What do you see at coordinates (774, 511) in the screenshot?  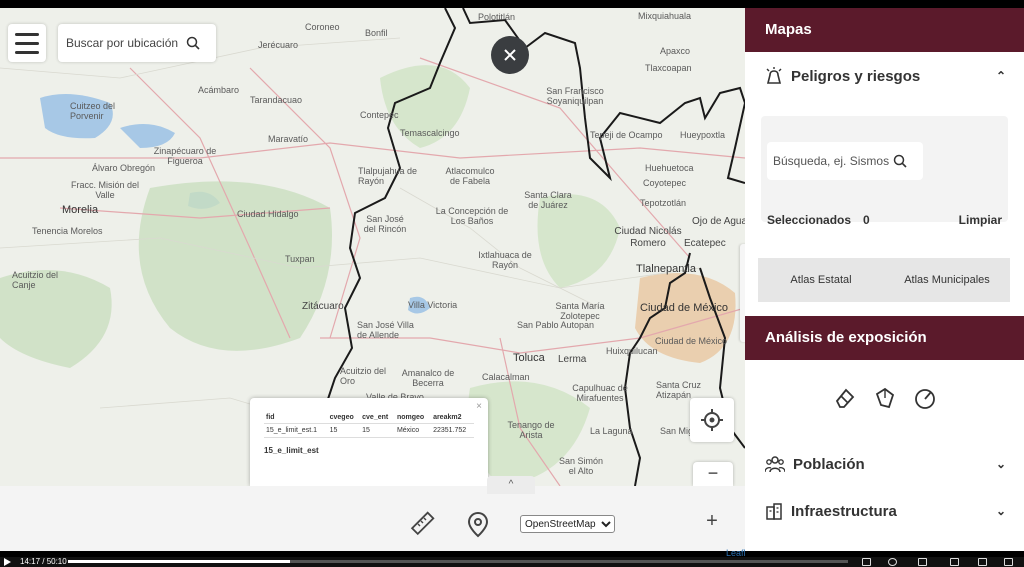 I see `building-icon` at bounding box center [774, 511].